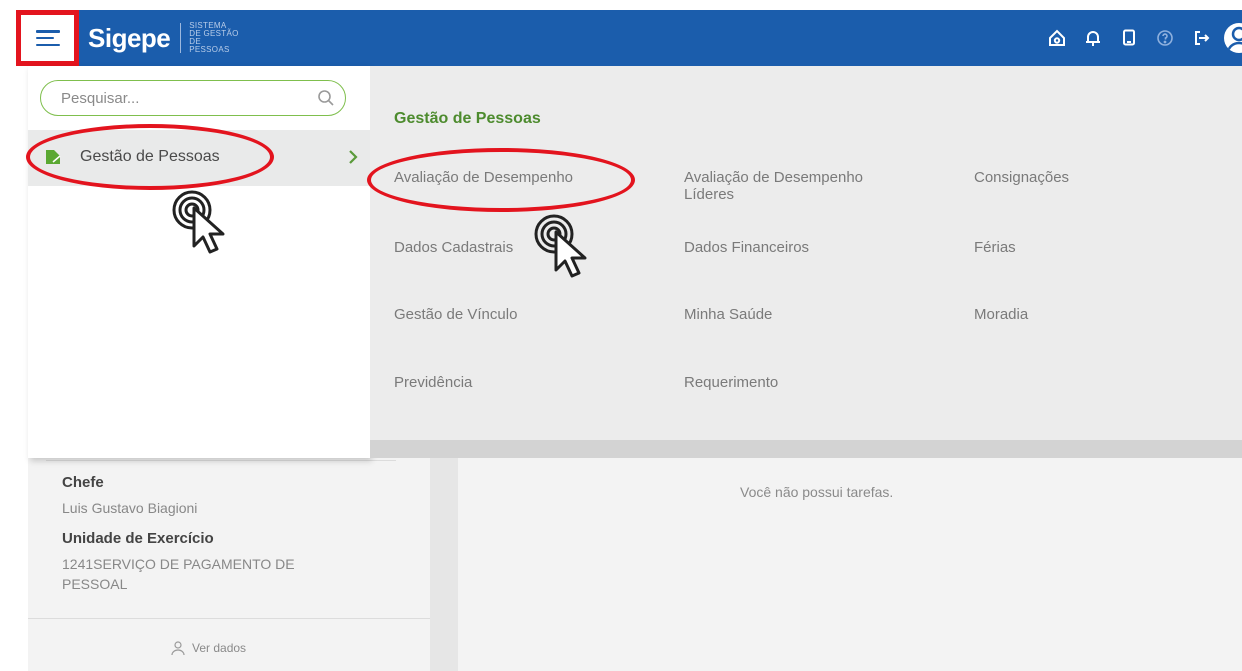 Image resolution: width=1242 pixels, height=671 pixels. What do you see at coordinates (138, 538) in the screenshot?
I see `unidade-label: Unidade de Exercício` at bounding box center [138, 538].